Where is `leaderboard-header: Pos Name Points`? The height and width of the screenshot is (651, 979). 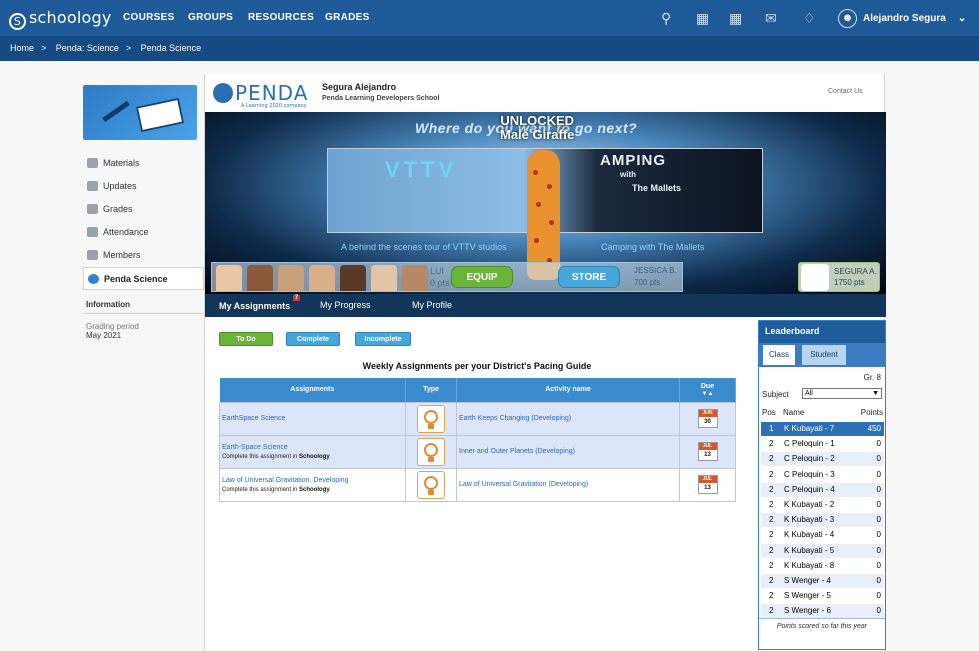
leaderboard-header: Pos Name Points is located at coordinates (822, 412).